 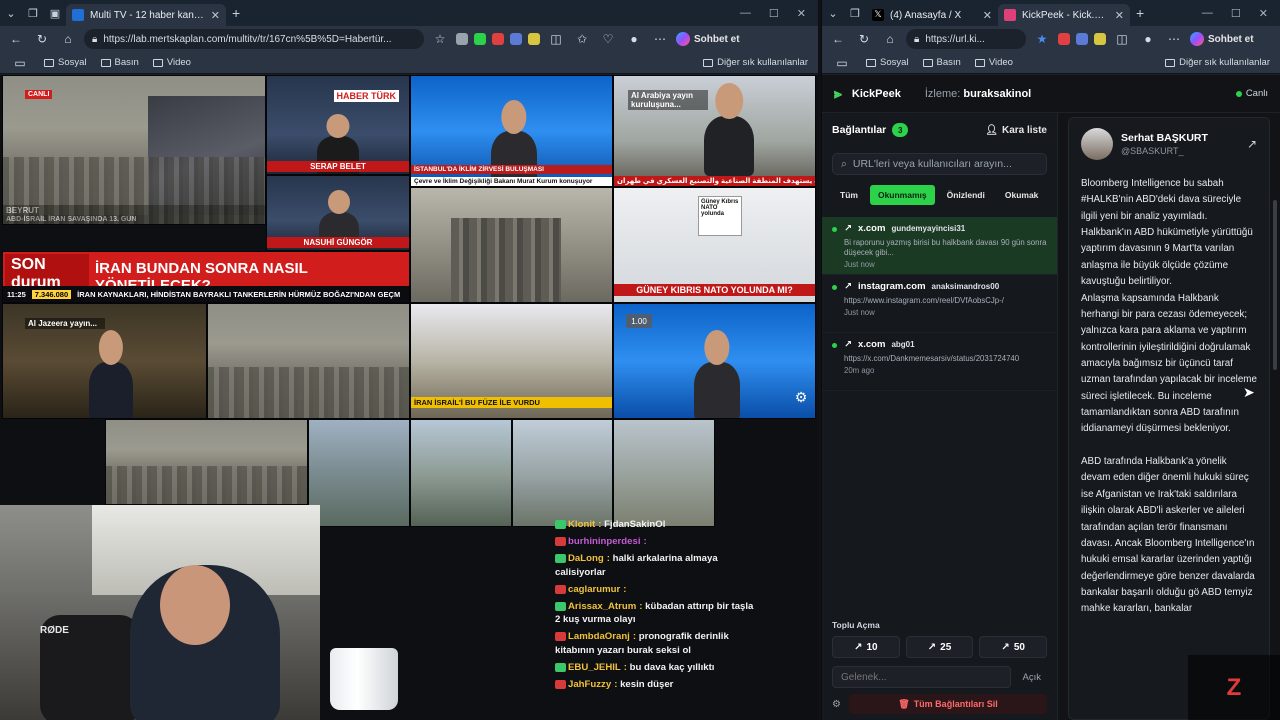 What do you see at coordinates (1022, 195) in the screenshot?
I see `filter-read: Okumak` at bounding box center [1022, 195].